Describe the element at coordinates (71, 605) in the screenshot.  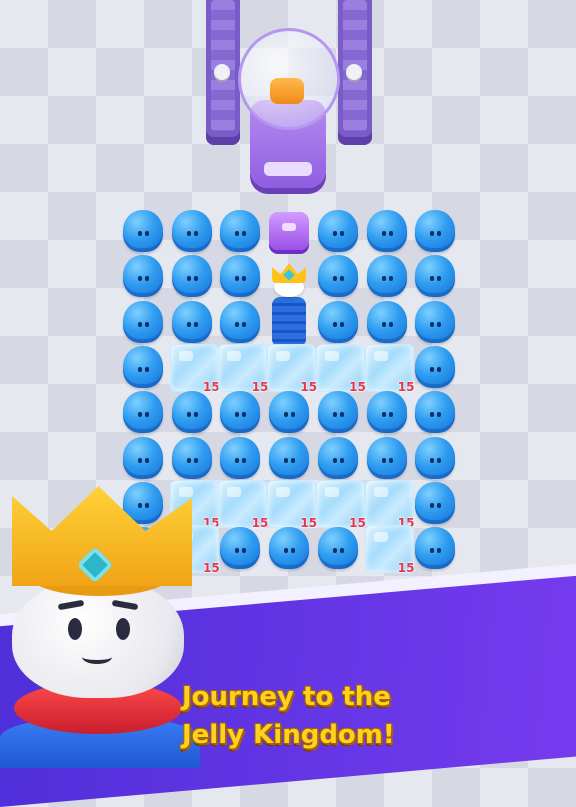
I see `king-brow-left` at that location.